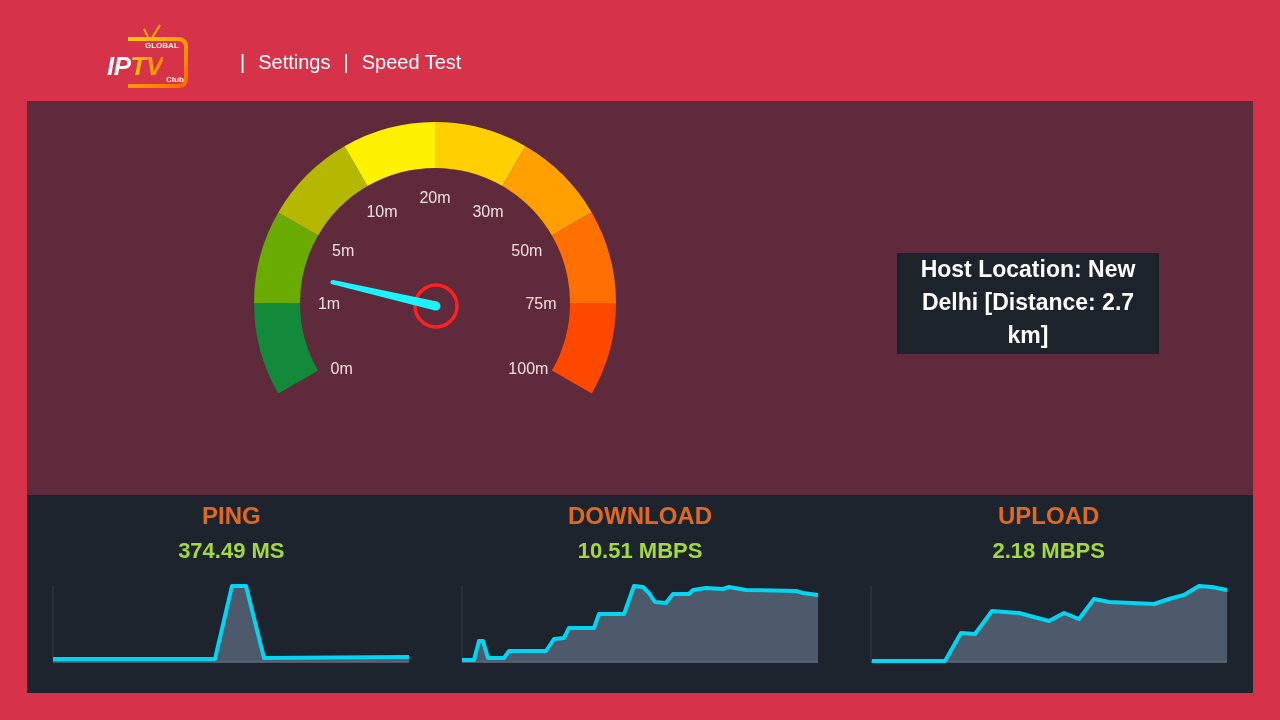  Describe the element at coordinates (528, 368) in the screenshot. I see `gauge-tick-label: 100m` at that location.